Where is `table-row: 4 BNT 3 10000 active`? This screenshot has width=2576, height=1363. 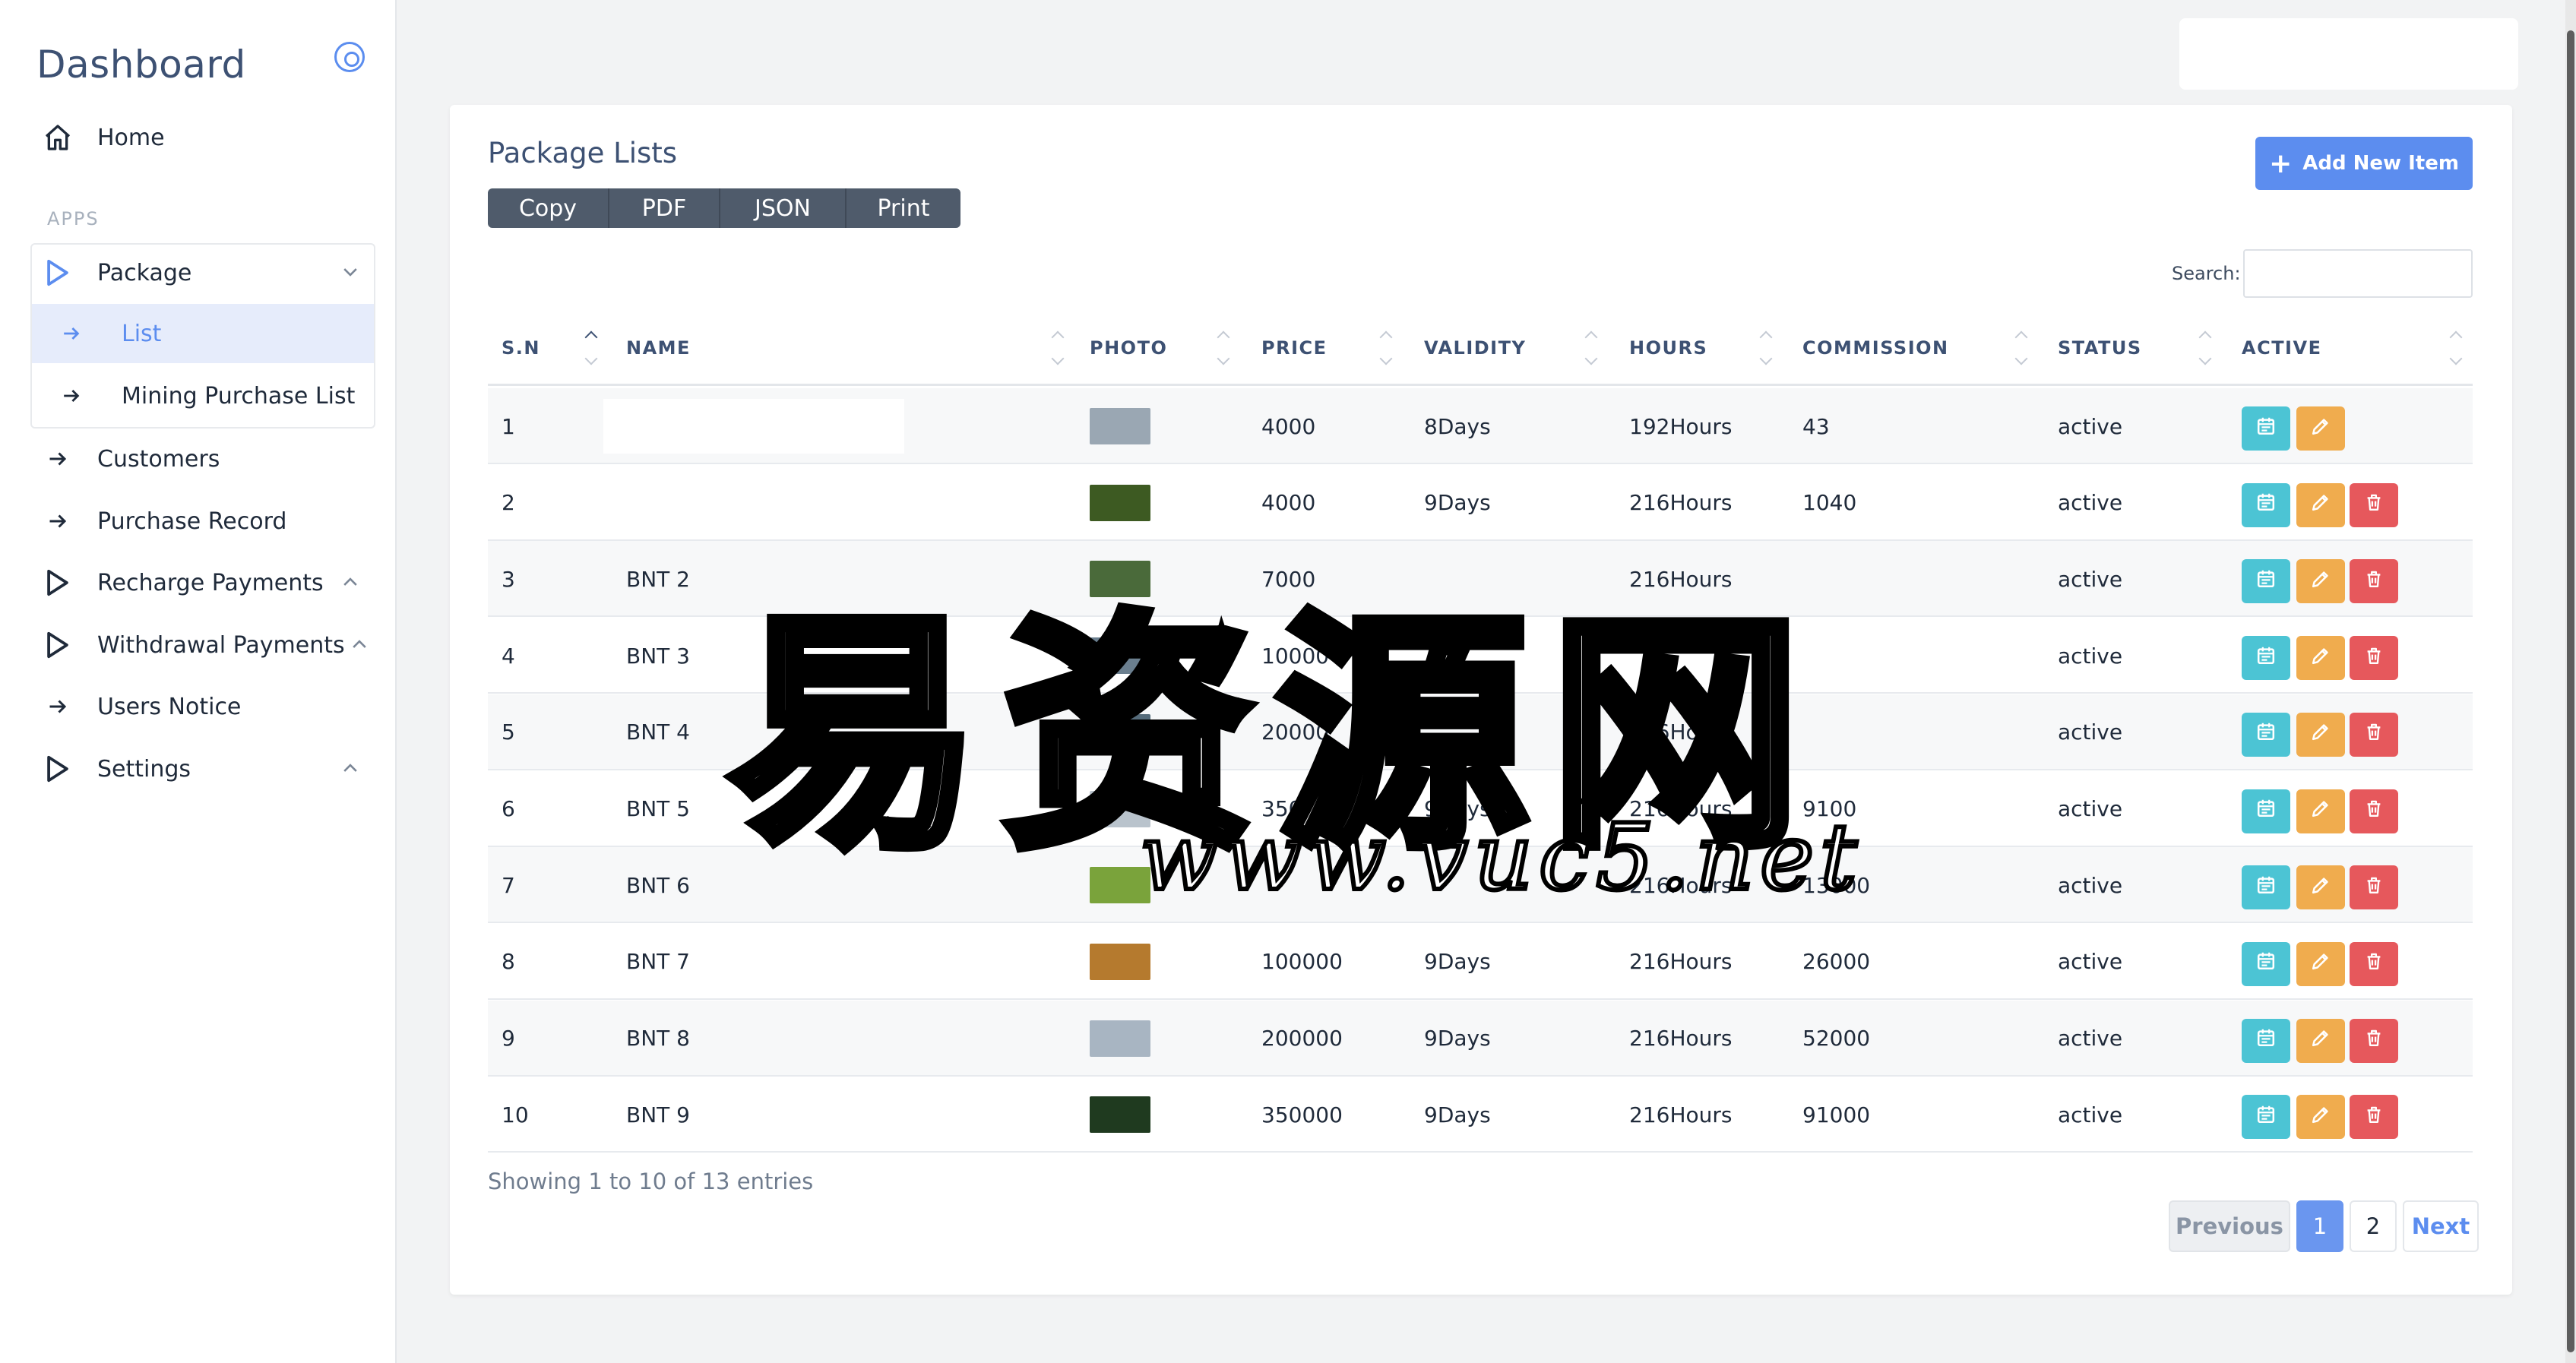
table-row: 4 BNT 3 10000 active is located at coordinates (1480, 656).